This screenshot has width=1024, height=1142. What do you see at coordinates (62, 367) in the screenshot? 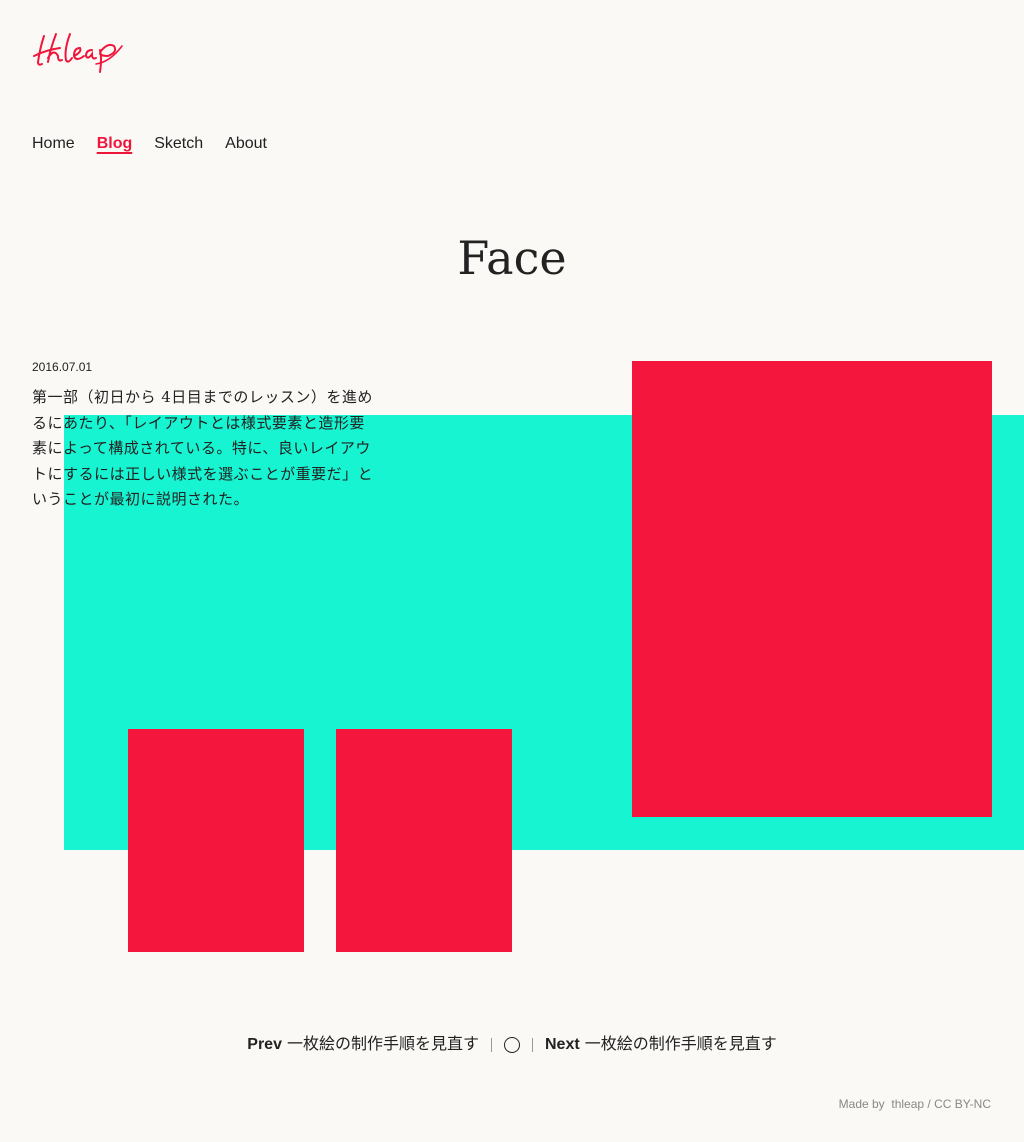
I see `post-date: 2016.07.01` at bounding box center [62, 367].